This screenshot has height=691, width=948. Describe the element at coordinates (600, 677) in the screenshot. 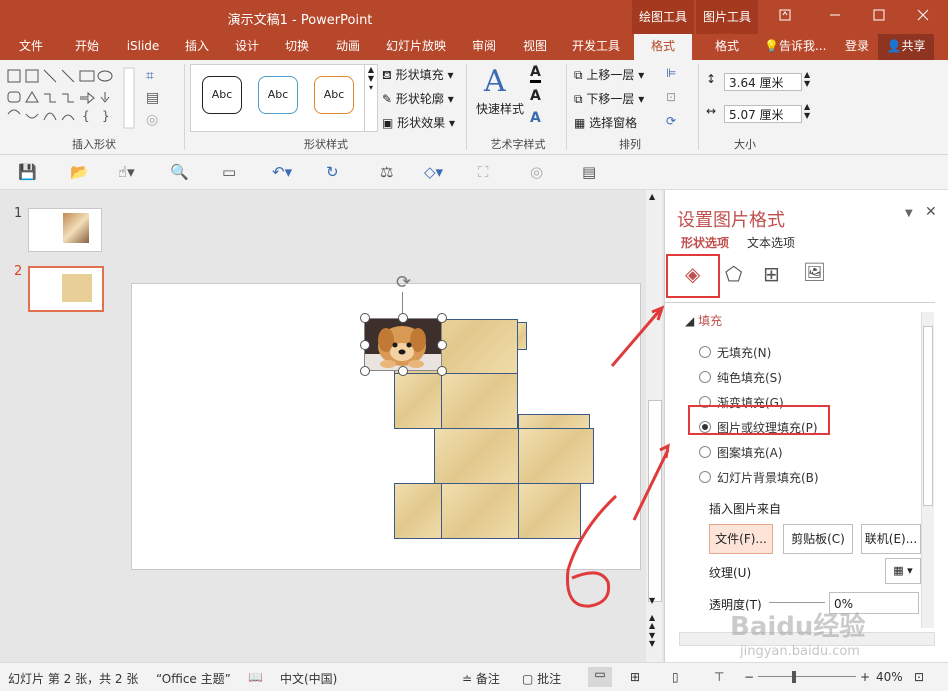

I see `normal-view-icon: ▭` at that location.